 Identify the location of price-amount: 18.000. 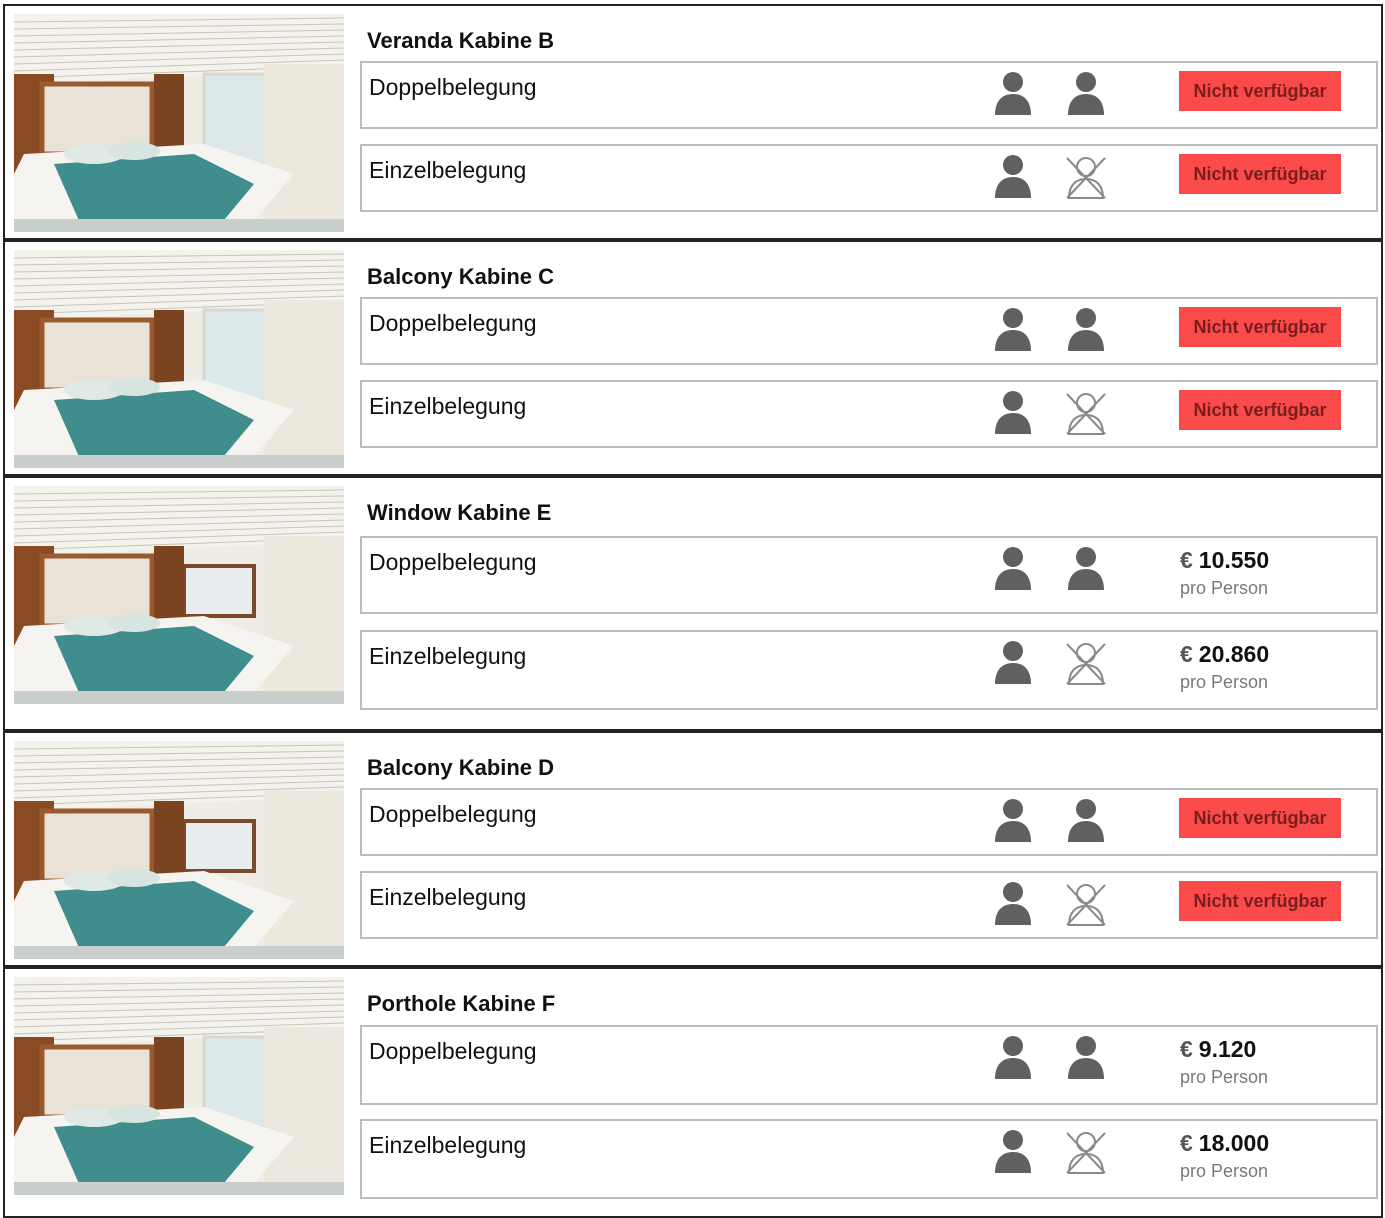
(1234, 1143).